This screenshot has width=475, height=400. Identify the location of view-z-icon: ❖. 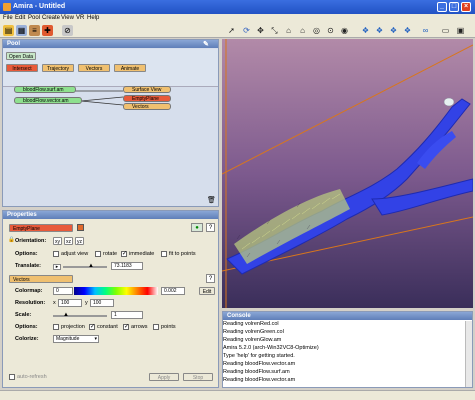
(393, 30).